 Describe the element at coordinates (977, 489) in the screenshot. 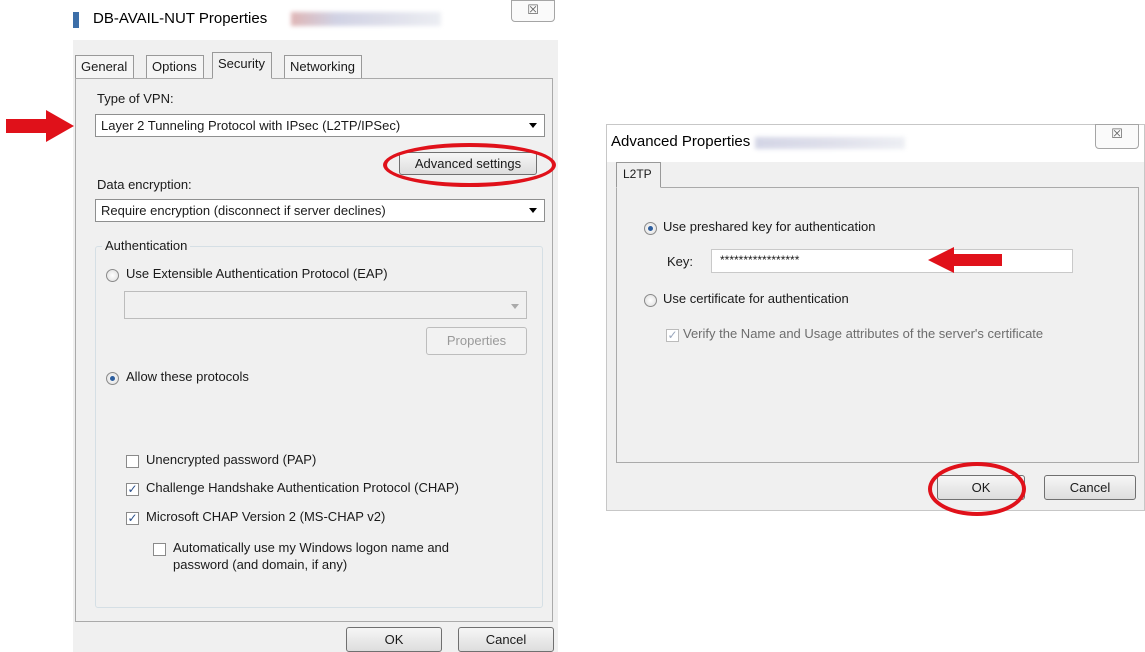

I see `annotation-ellipse-ok` at that location.